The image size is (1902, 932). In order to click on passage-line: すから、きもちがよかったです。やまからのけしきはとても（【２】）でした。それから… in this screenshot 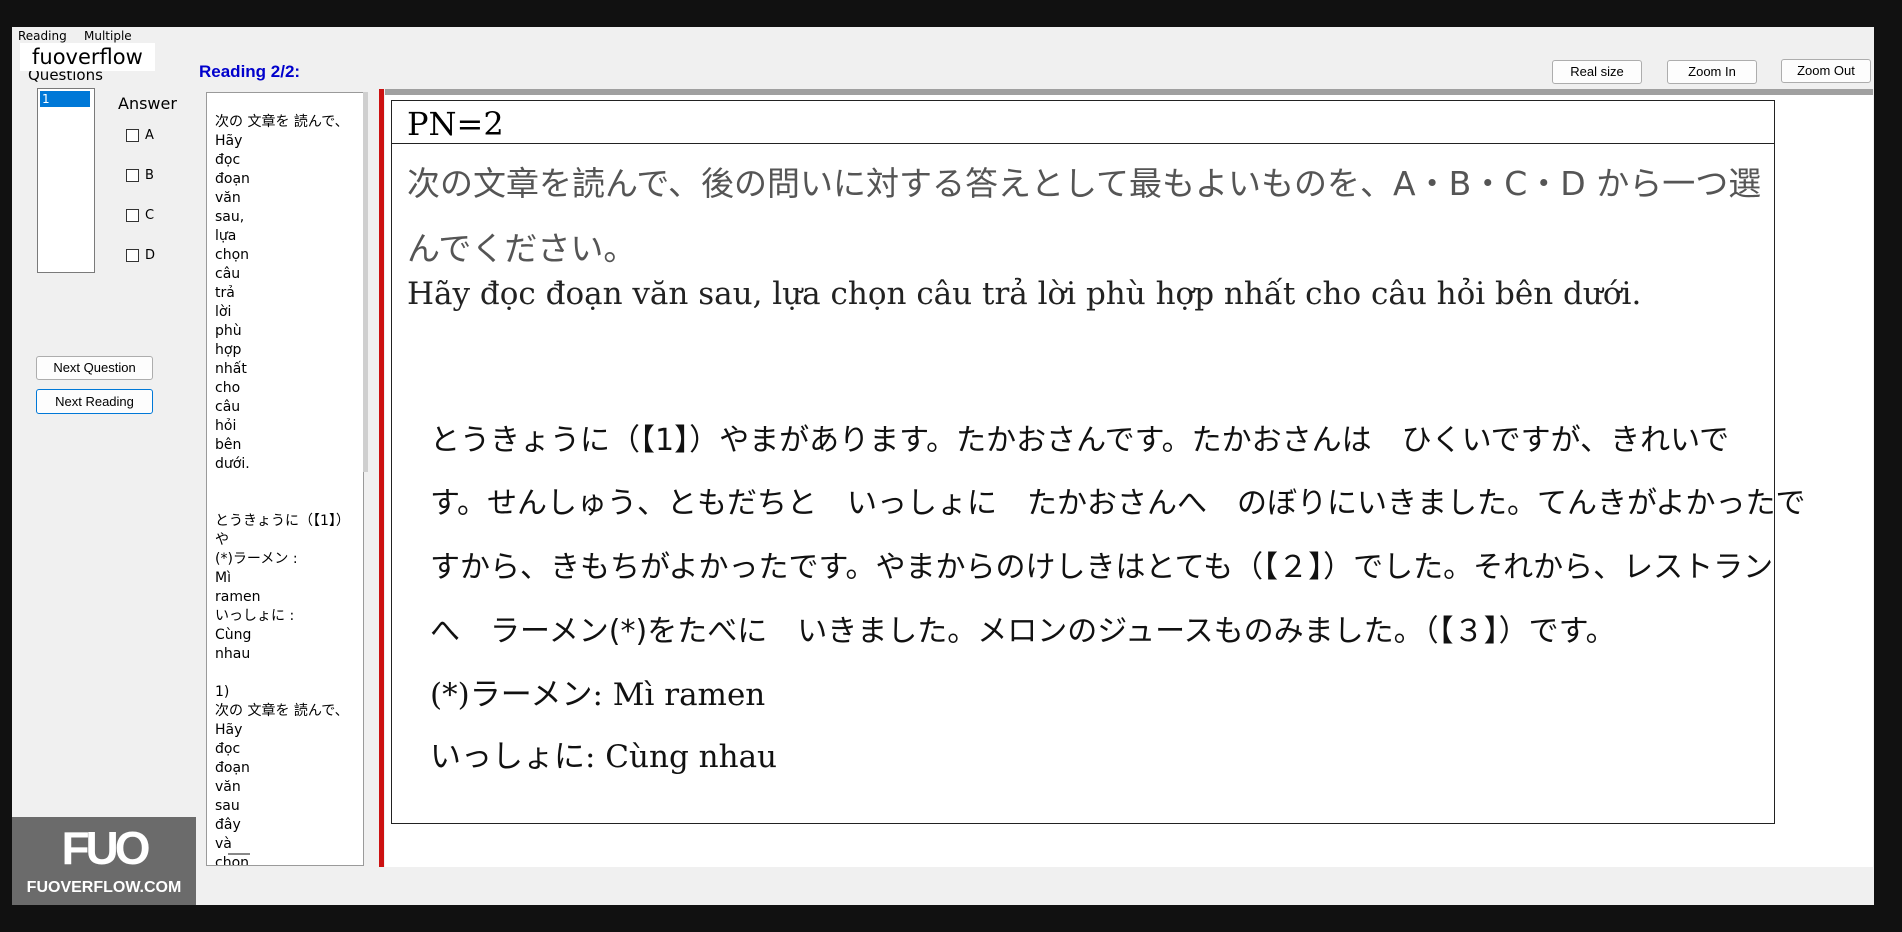, I will do `click(1102, 567)`.